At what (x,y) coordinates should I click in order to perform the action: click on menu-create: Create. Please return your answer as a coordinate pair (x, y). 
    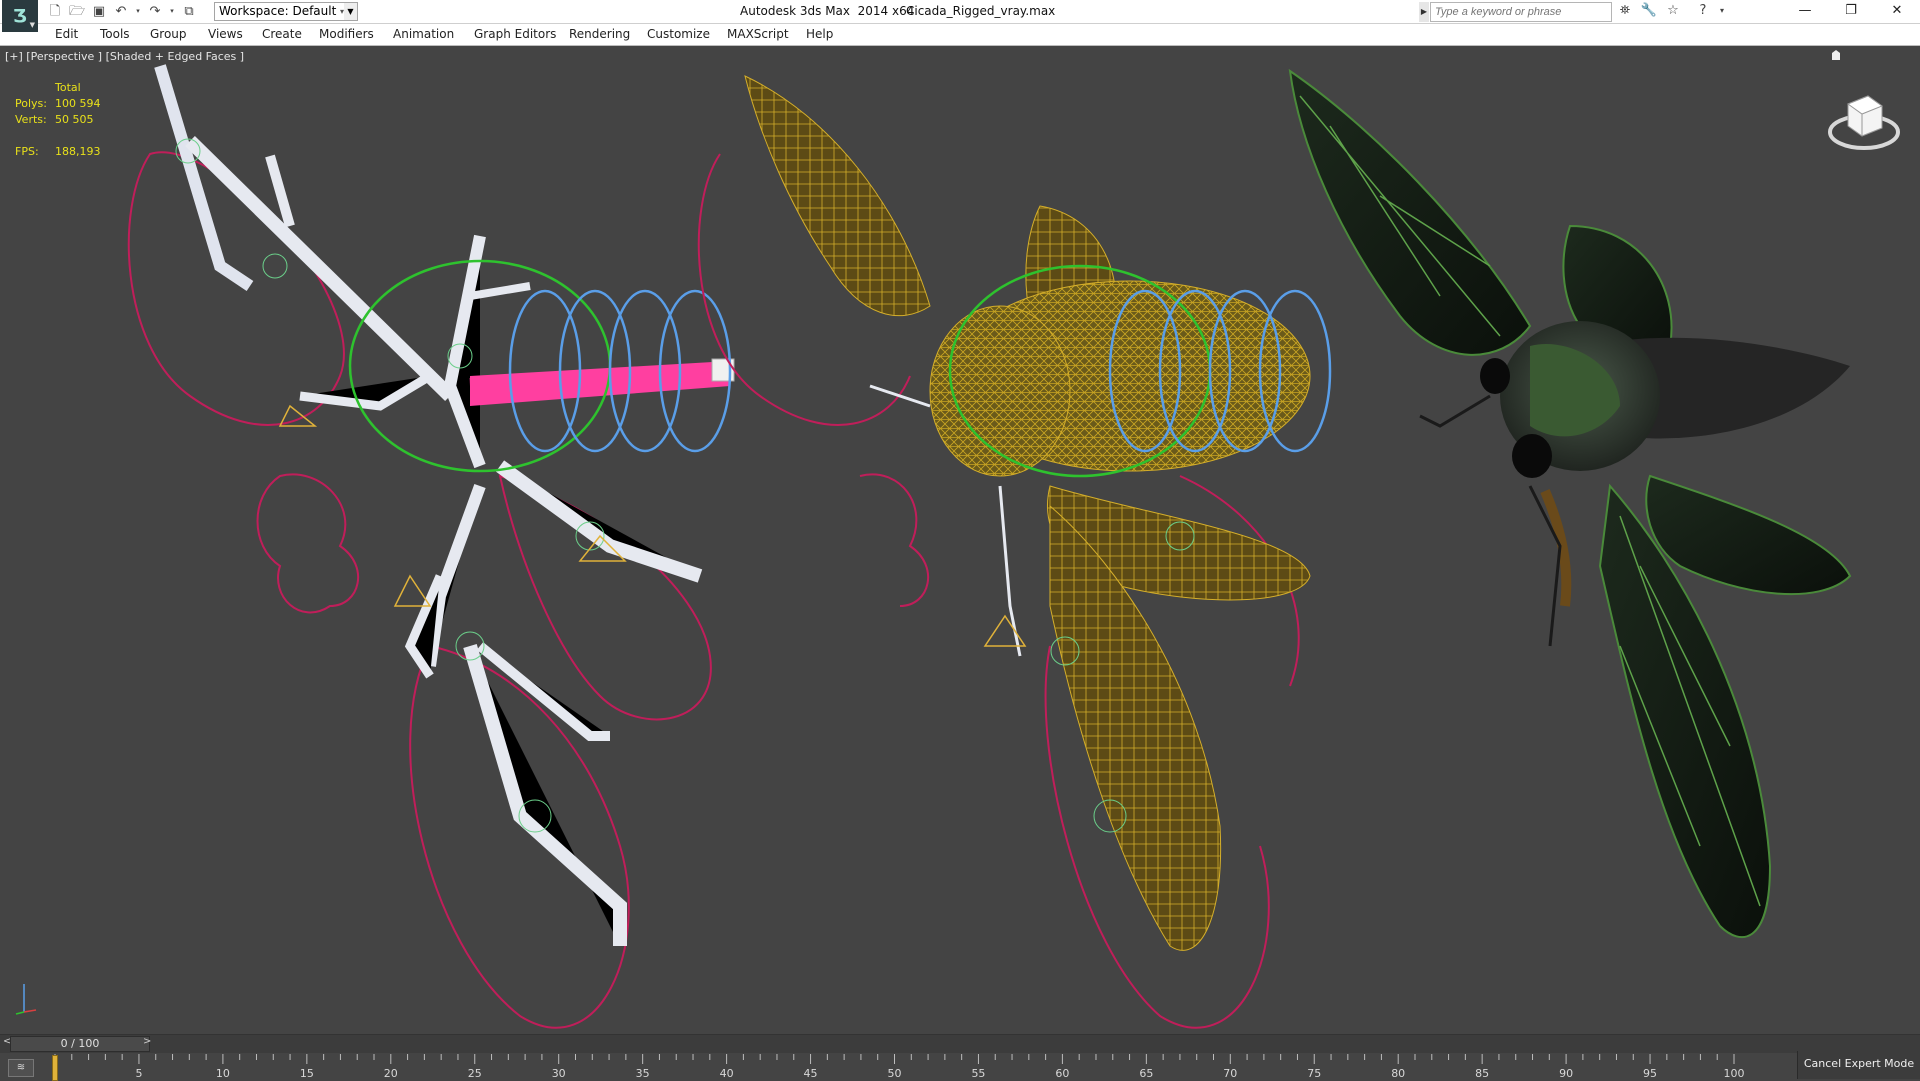
    Looking at the image, I should click on (282, 34).